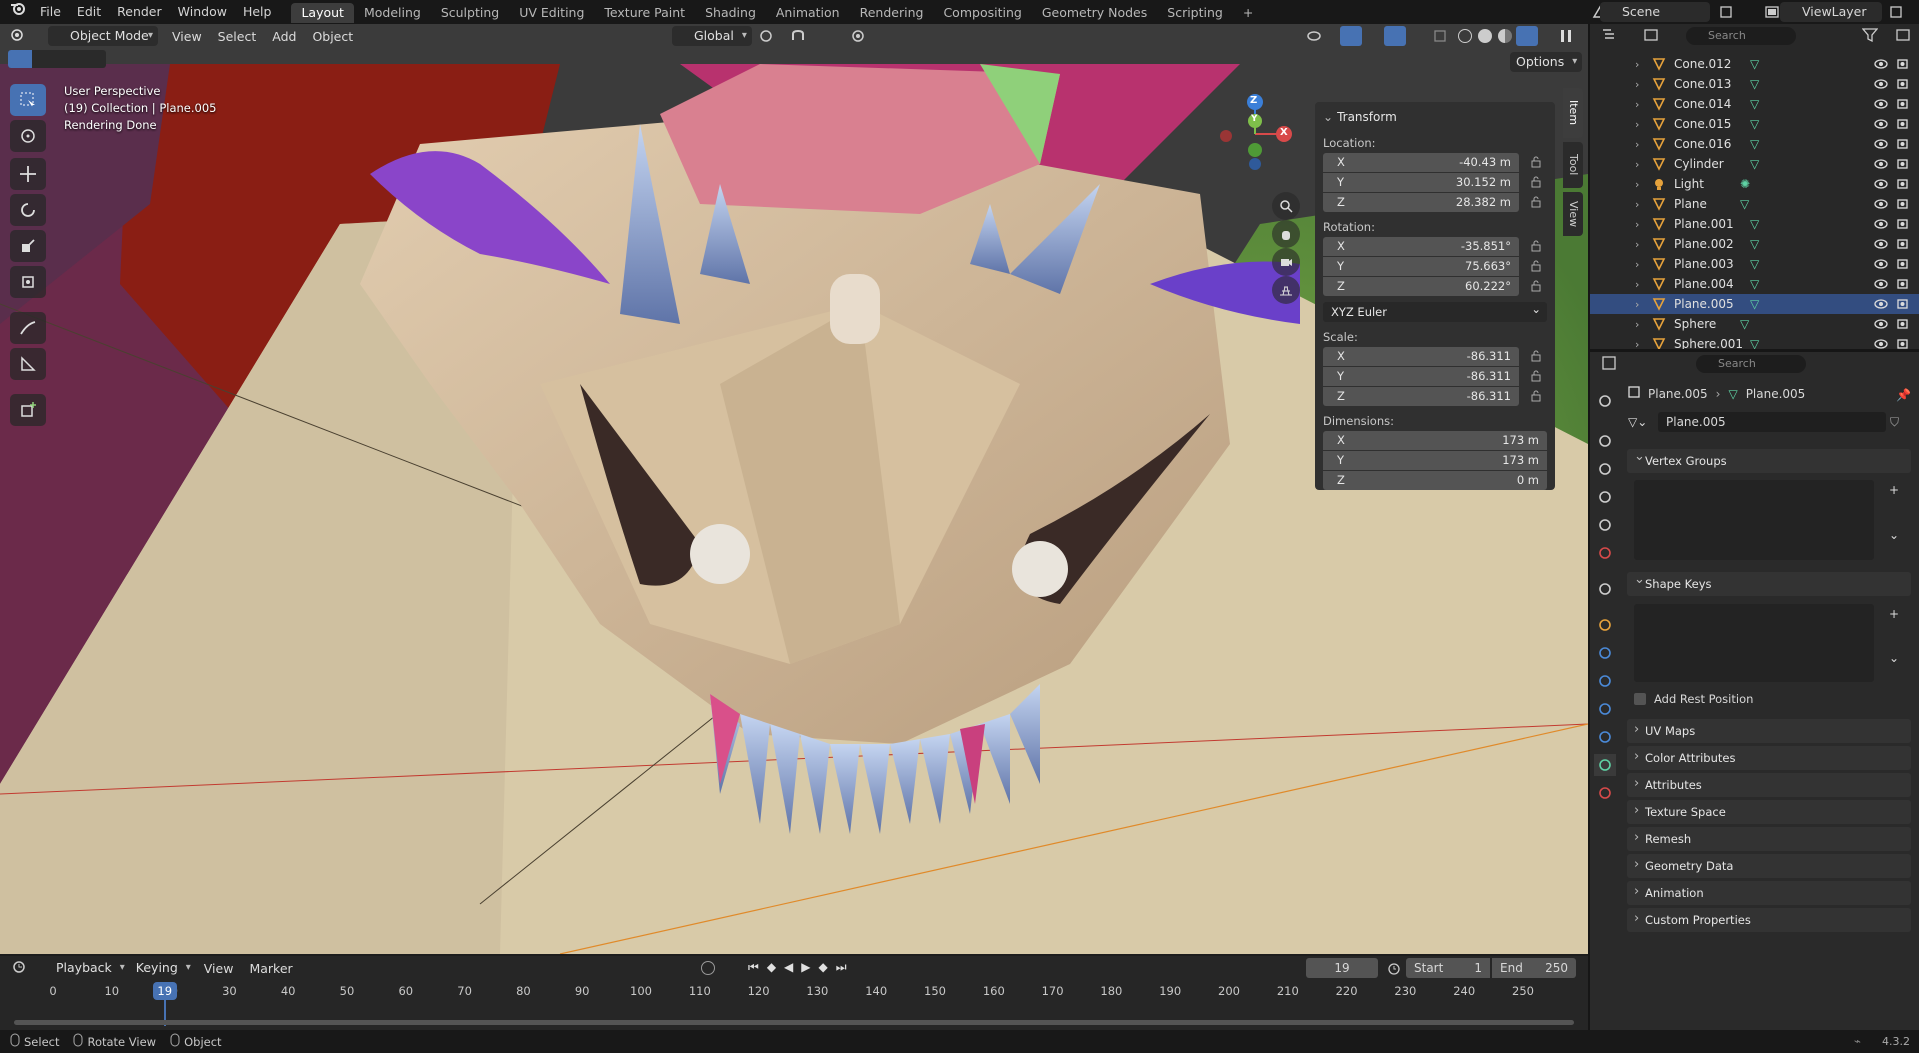 The image size is (1919, 1053). Describe the element at coordinates (68, 59) in the screenshot. I see `select-subtract-icon` at that location.